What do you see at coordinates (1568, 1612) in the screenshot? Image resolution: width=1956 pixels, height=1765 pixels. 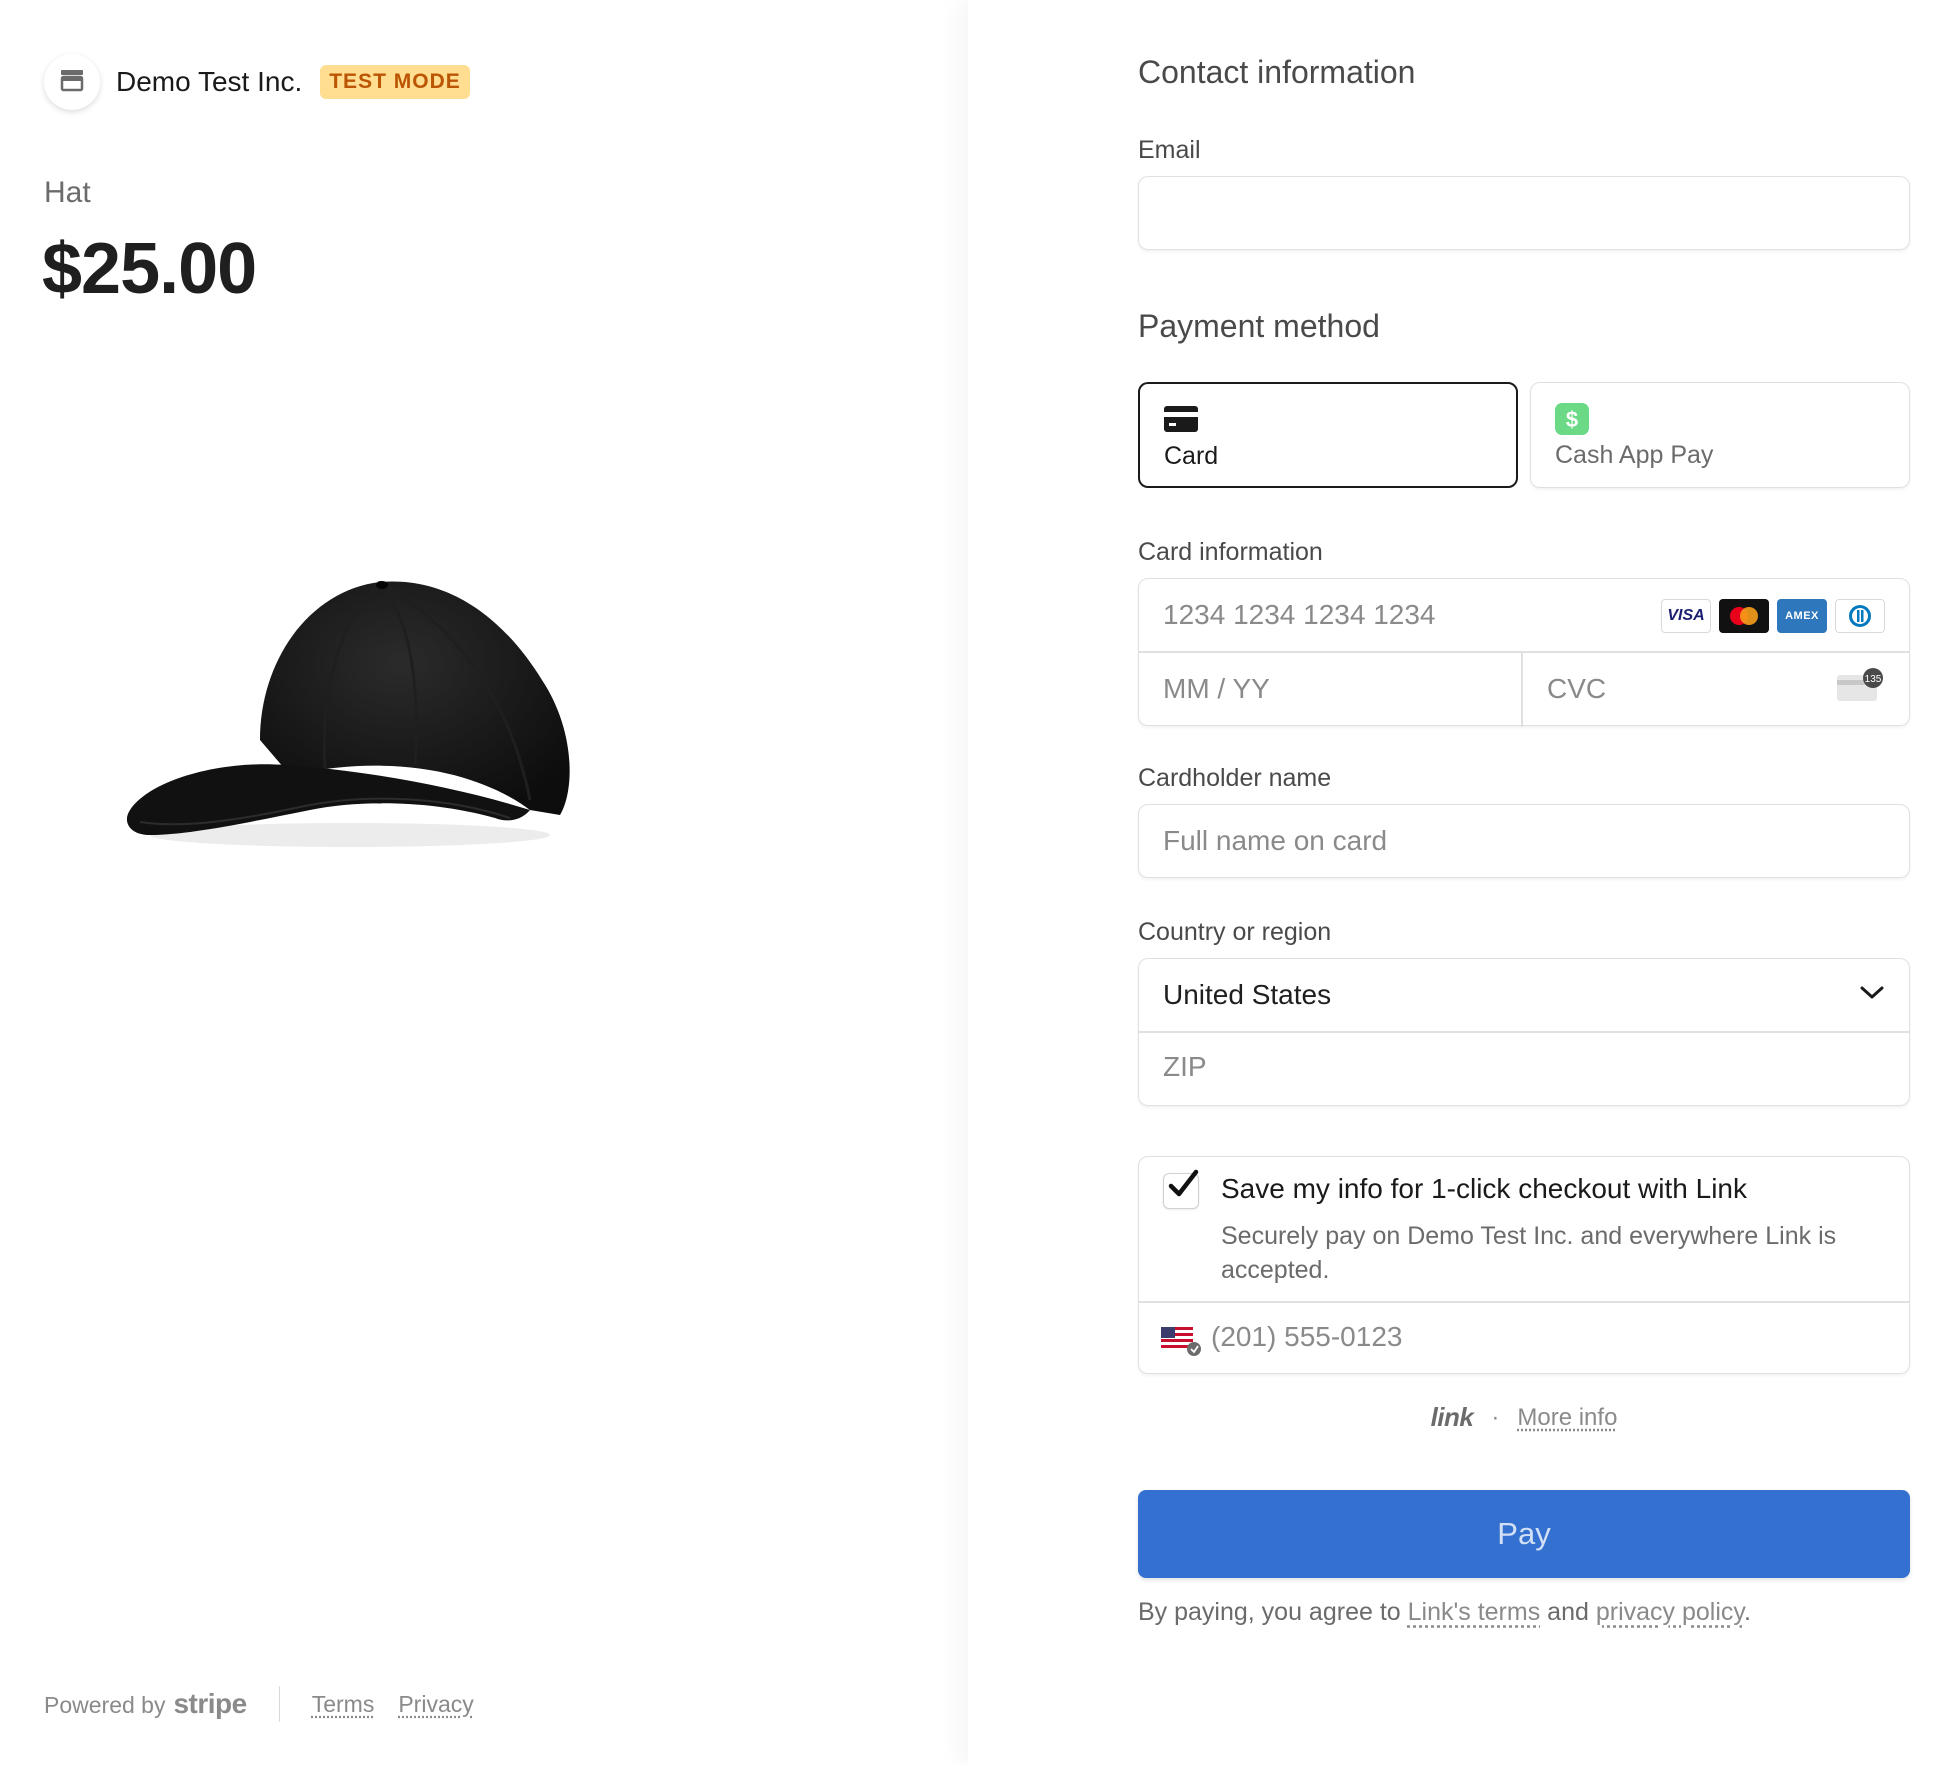 I see `terms-and: and` at bounding box center [1568, 1612].